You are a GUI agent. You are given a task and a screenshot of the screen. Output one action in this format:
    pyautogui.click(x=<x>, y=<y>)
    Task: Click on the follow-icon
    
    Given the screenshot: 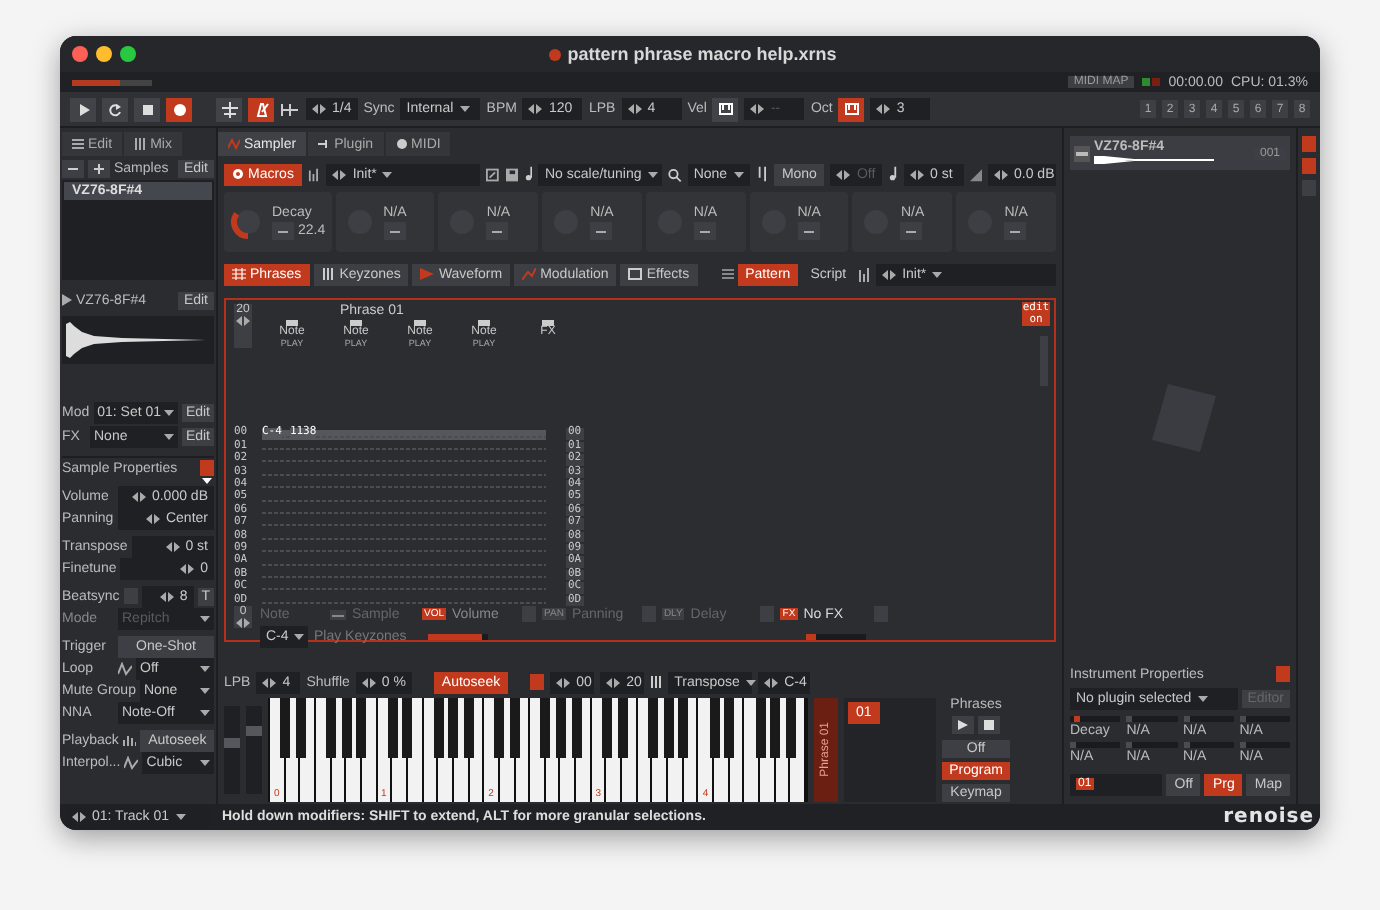 What is the action you would take?
    pyautogui.click(x=229, y=109)
    